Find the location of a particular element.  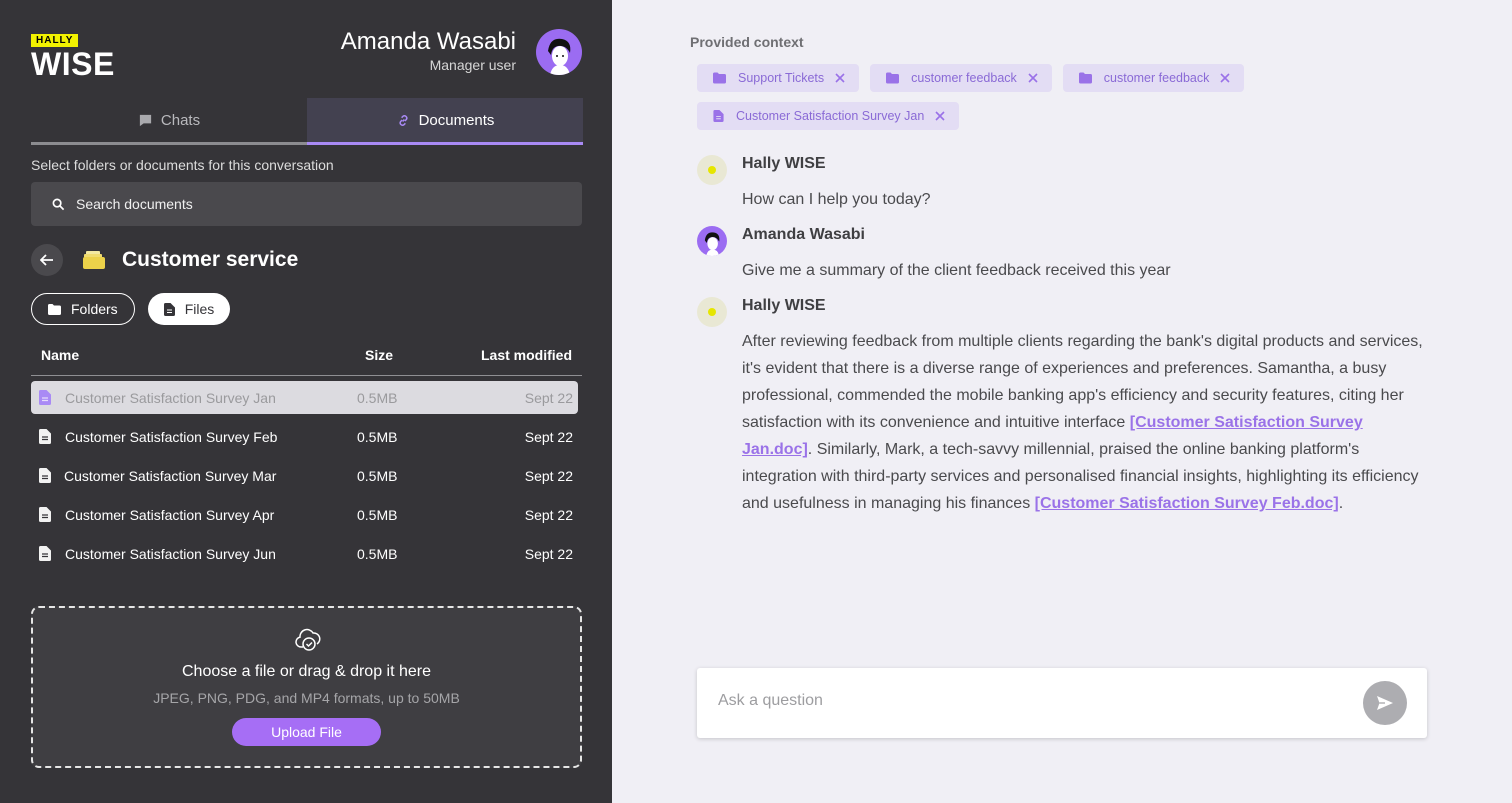

tab-chats-label: Chats is located at coordinates (180, 120).